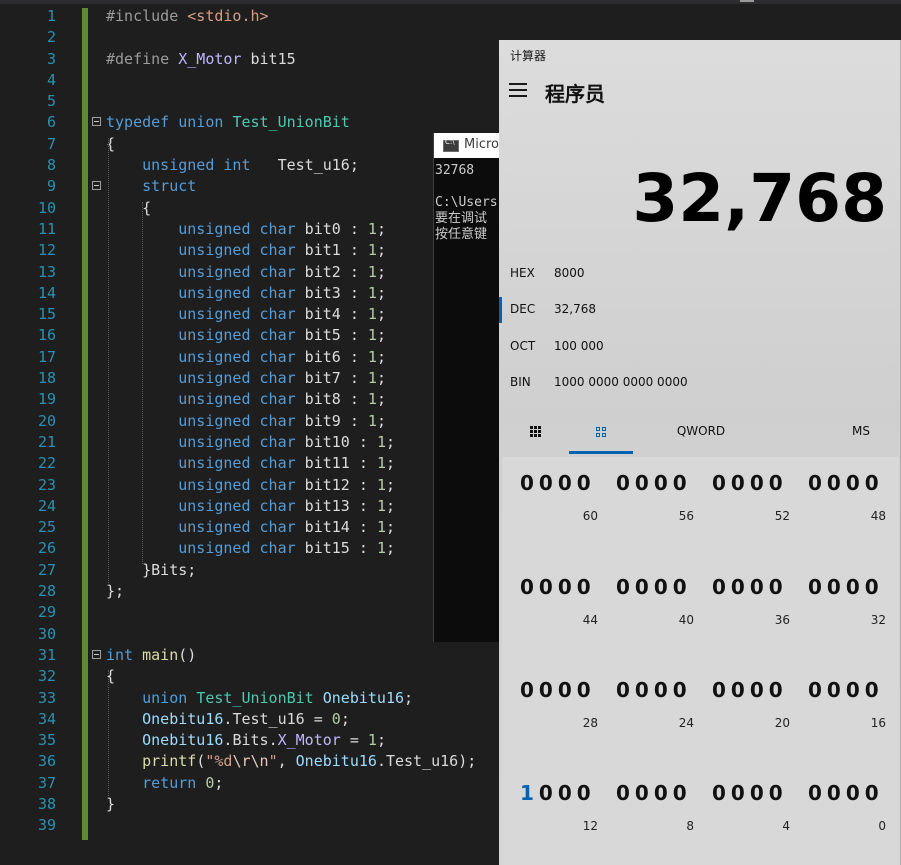  What do you see at coordinates (390, 527) in the screenshot?
I see `code-token: ;` at bounding box center [390, 527].